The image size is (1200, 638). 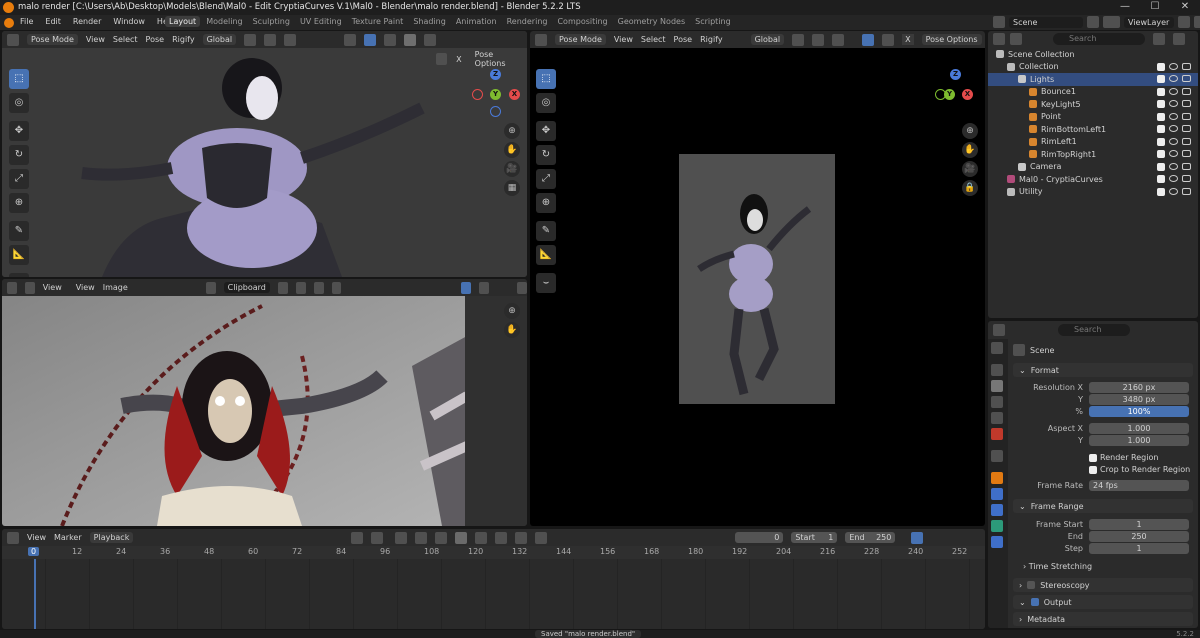 I want to click on start-frame-field: Start 1, so click(x=814, y=537).